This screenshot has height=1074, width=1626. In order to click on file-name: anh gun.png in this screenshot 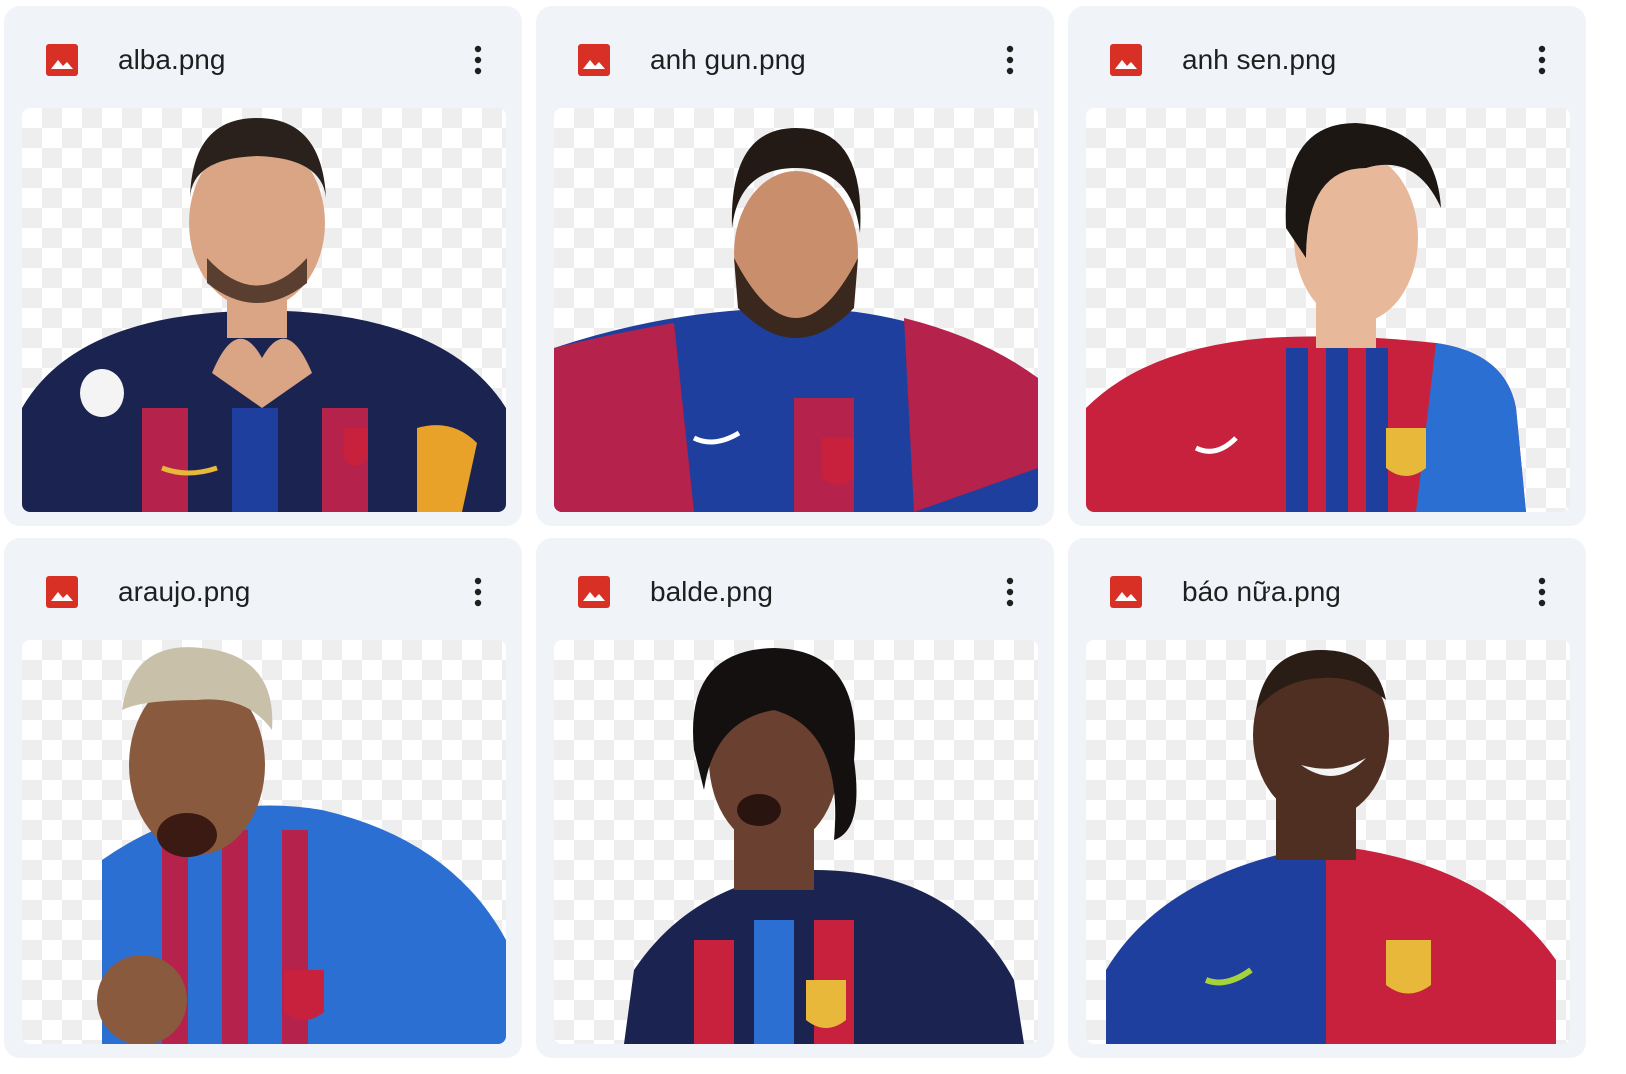, I will do `click(728, 59)`.